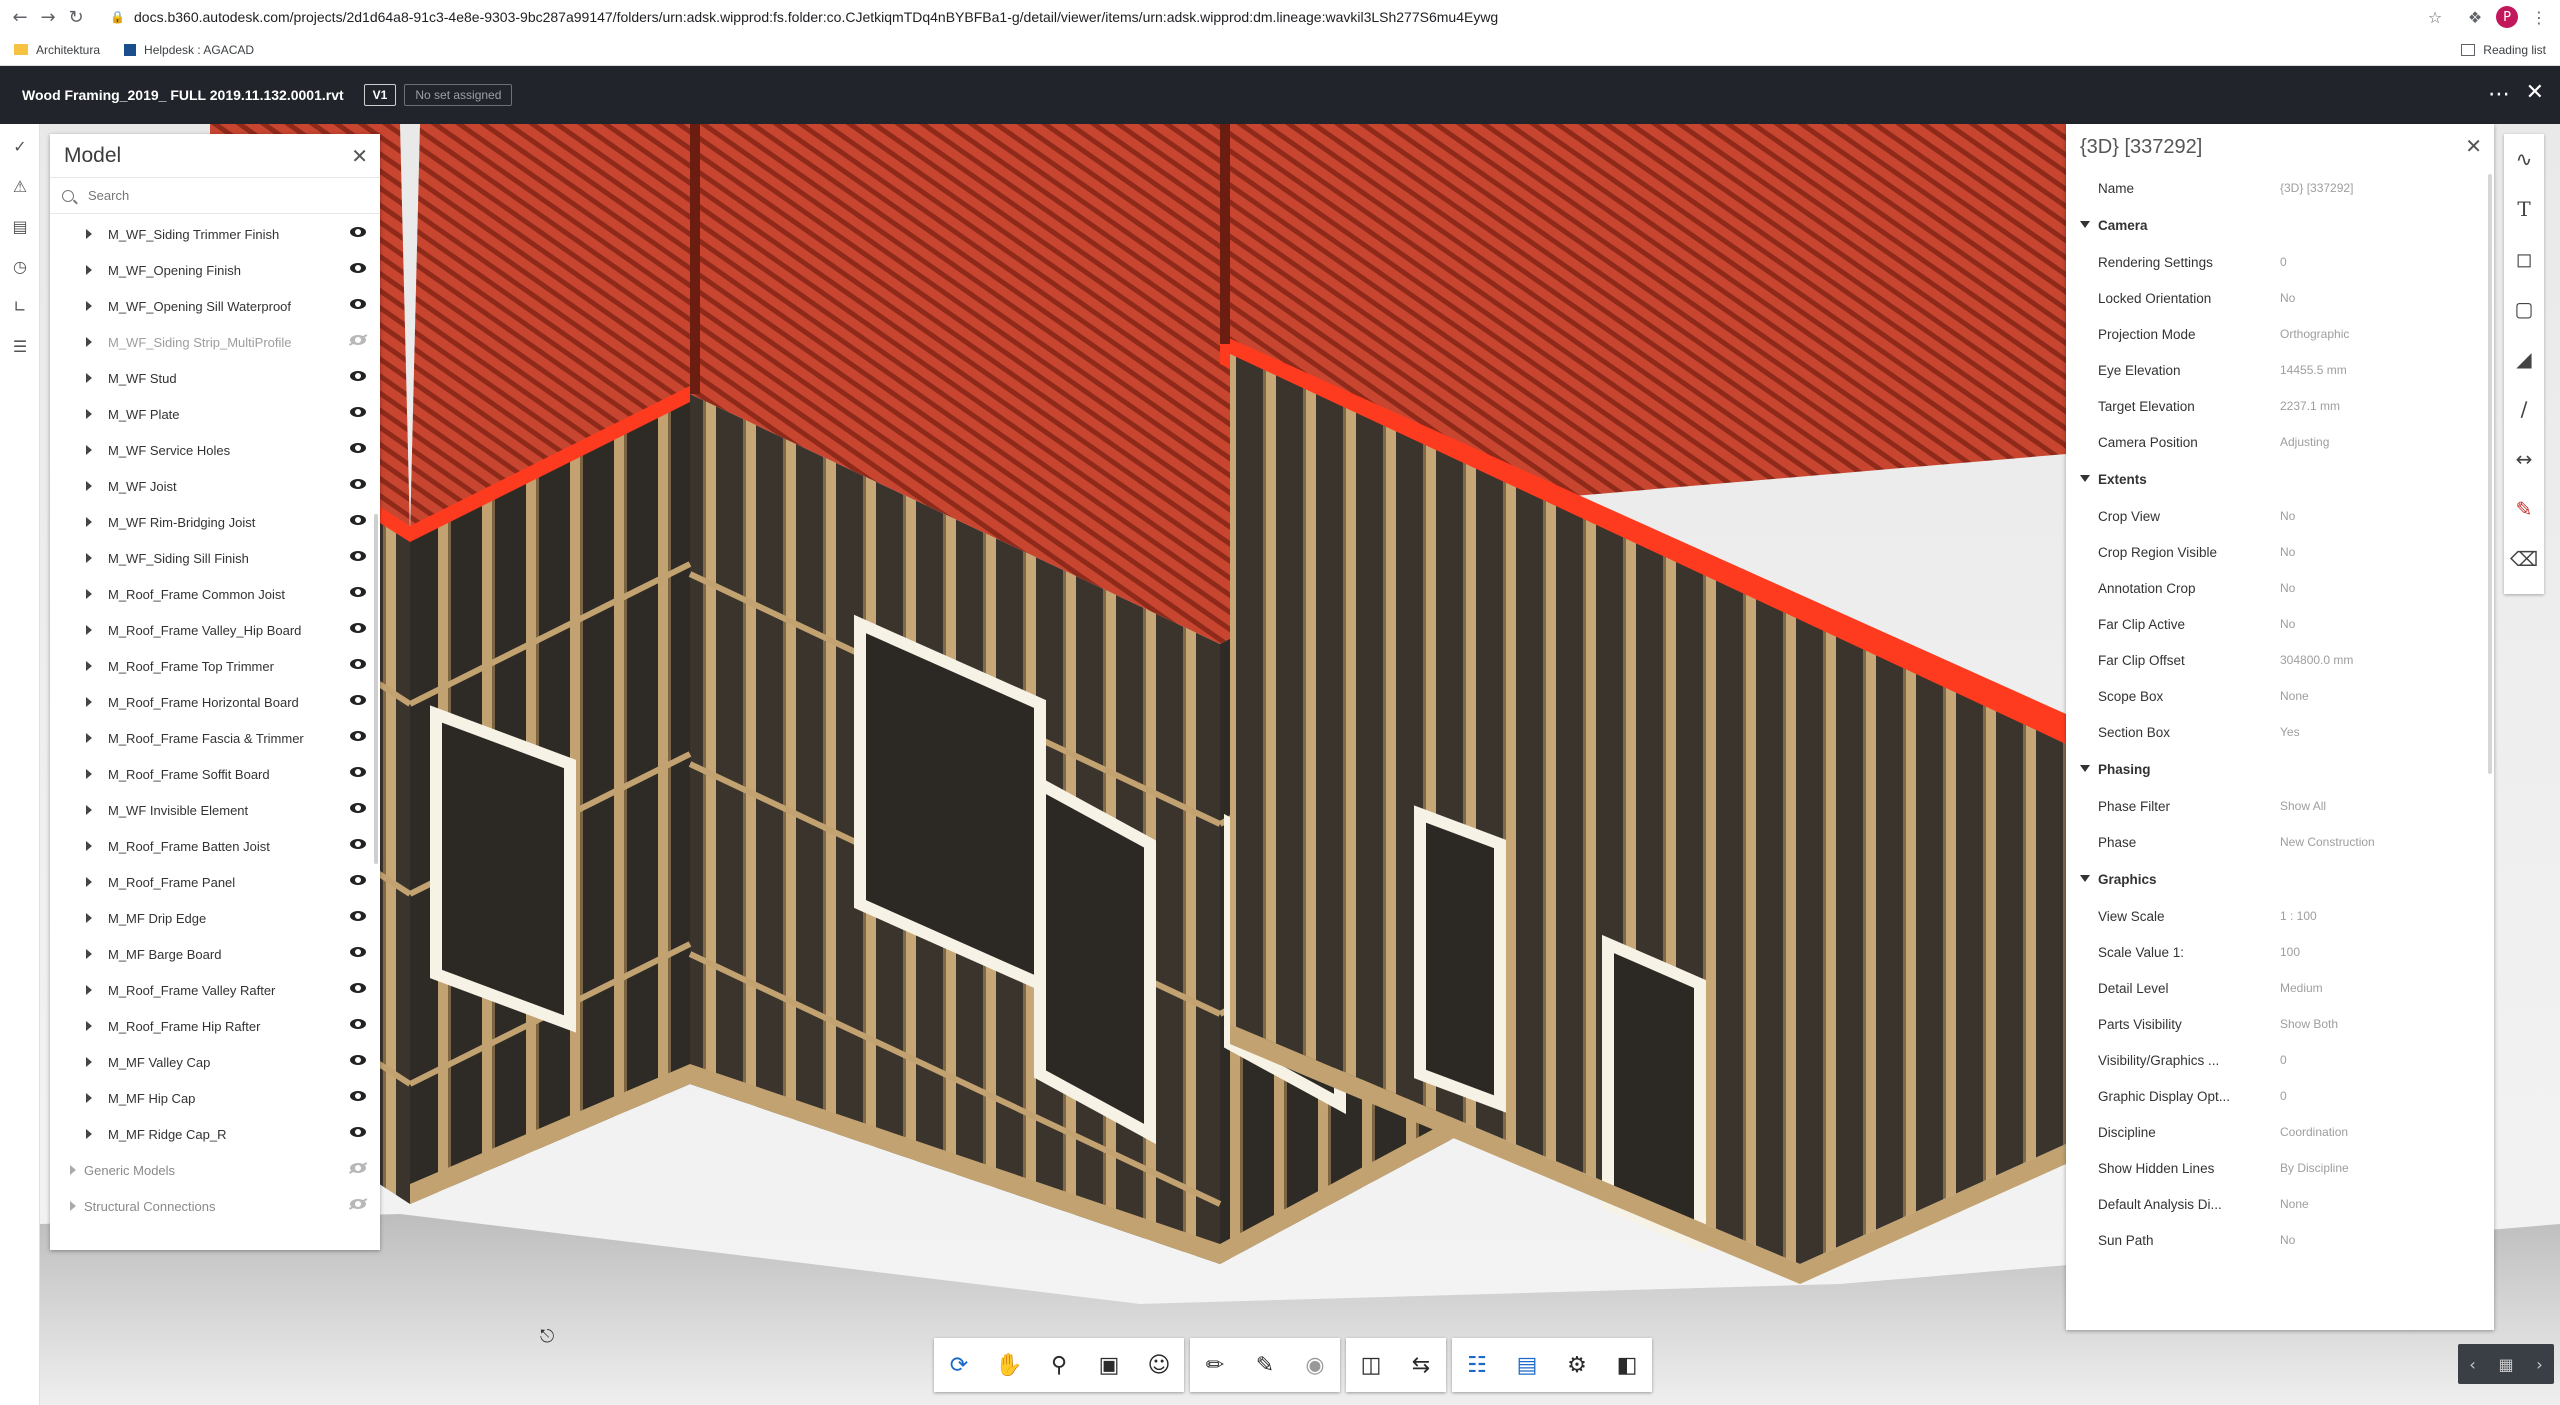 The width and height of the screenshot is (2560, 1405). I want to click on dimension-icon: ↔, so click(2524, 459).